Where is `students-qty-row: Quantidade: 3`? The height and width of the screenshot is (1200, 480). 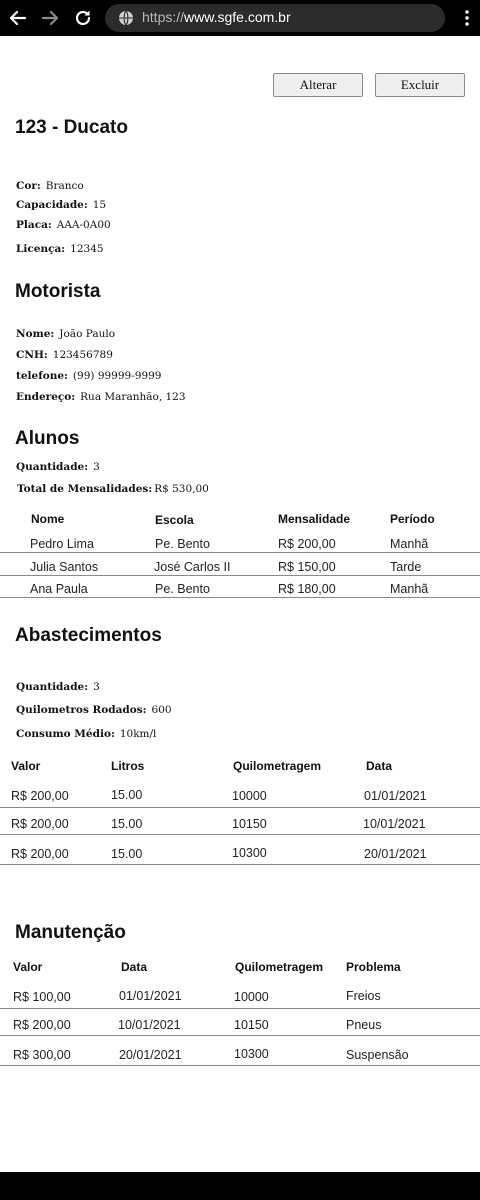 students-qty-row: Quantidade: 3 is located at coordinates (58, 467).